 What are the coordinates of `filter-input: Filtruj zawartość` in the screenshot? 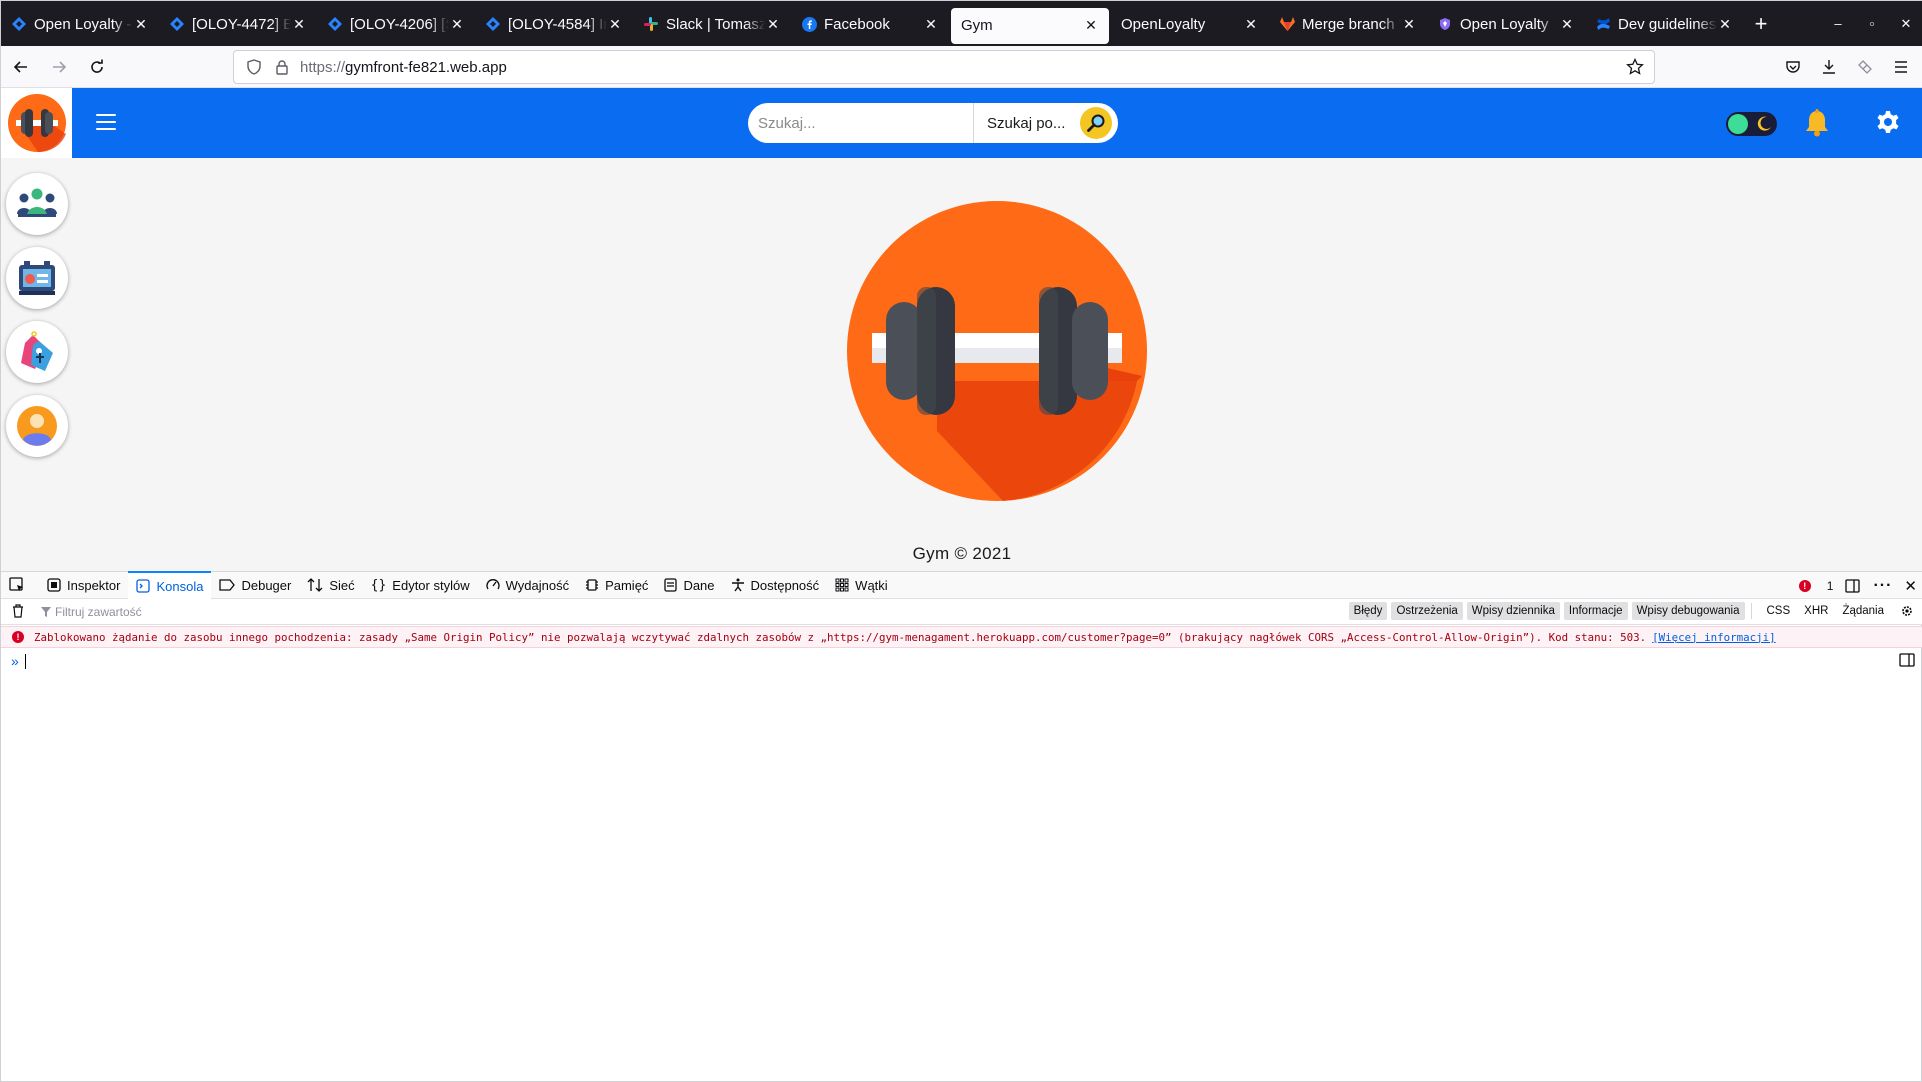 It's located at (91, 612).